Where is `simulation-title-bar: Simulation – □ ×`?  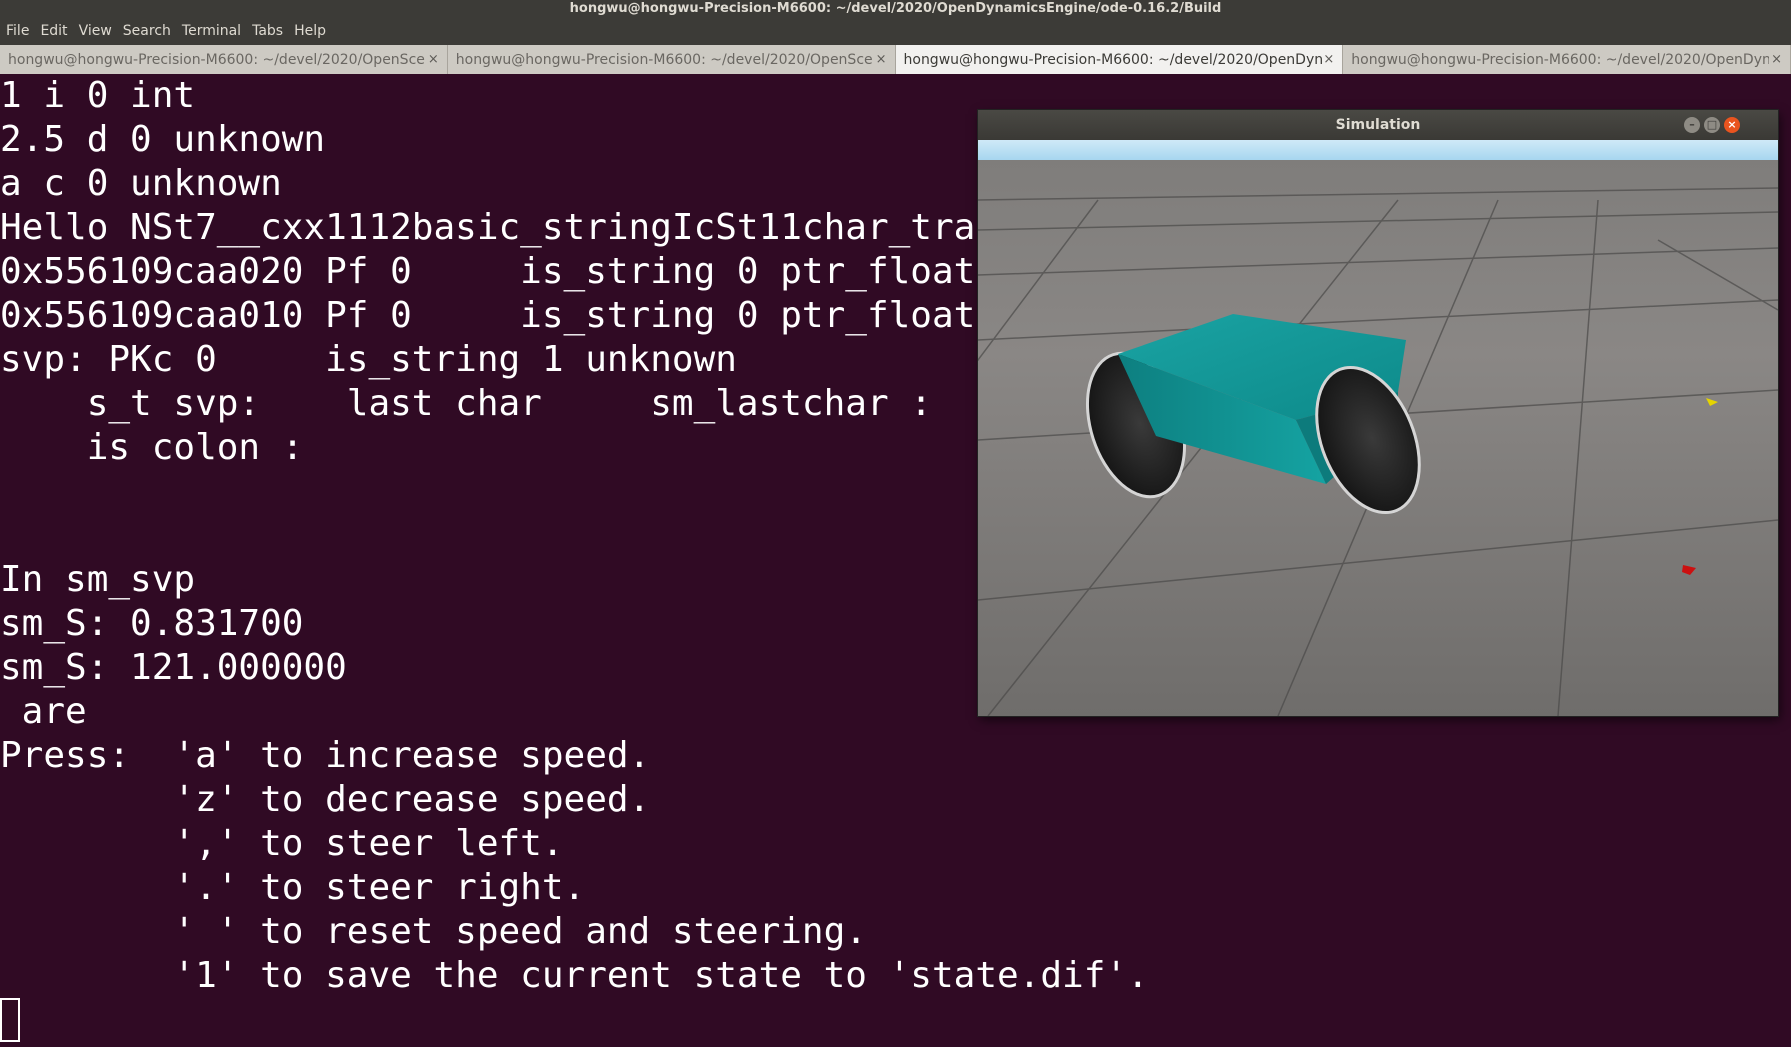 simulation-title-bar: Simulation – □ × is located at coordinates (1378, 125).